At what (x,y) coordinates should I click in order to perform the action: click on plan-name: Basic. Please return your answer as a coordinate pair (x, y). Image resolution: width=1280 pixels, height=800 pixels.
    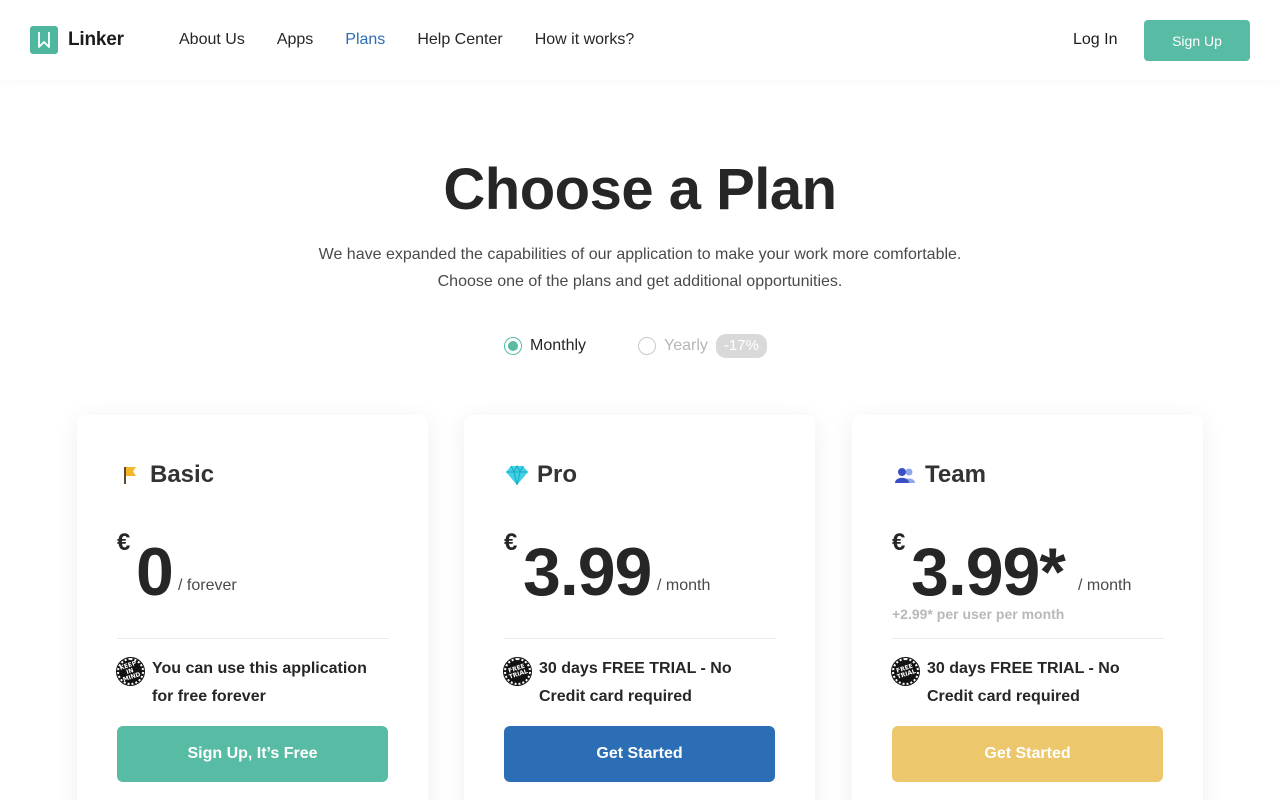
    Looking at the image, I should click on (182, 474).